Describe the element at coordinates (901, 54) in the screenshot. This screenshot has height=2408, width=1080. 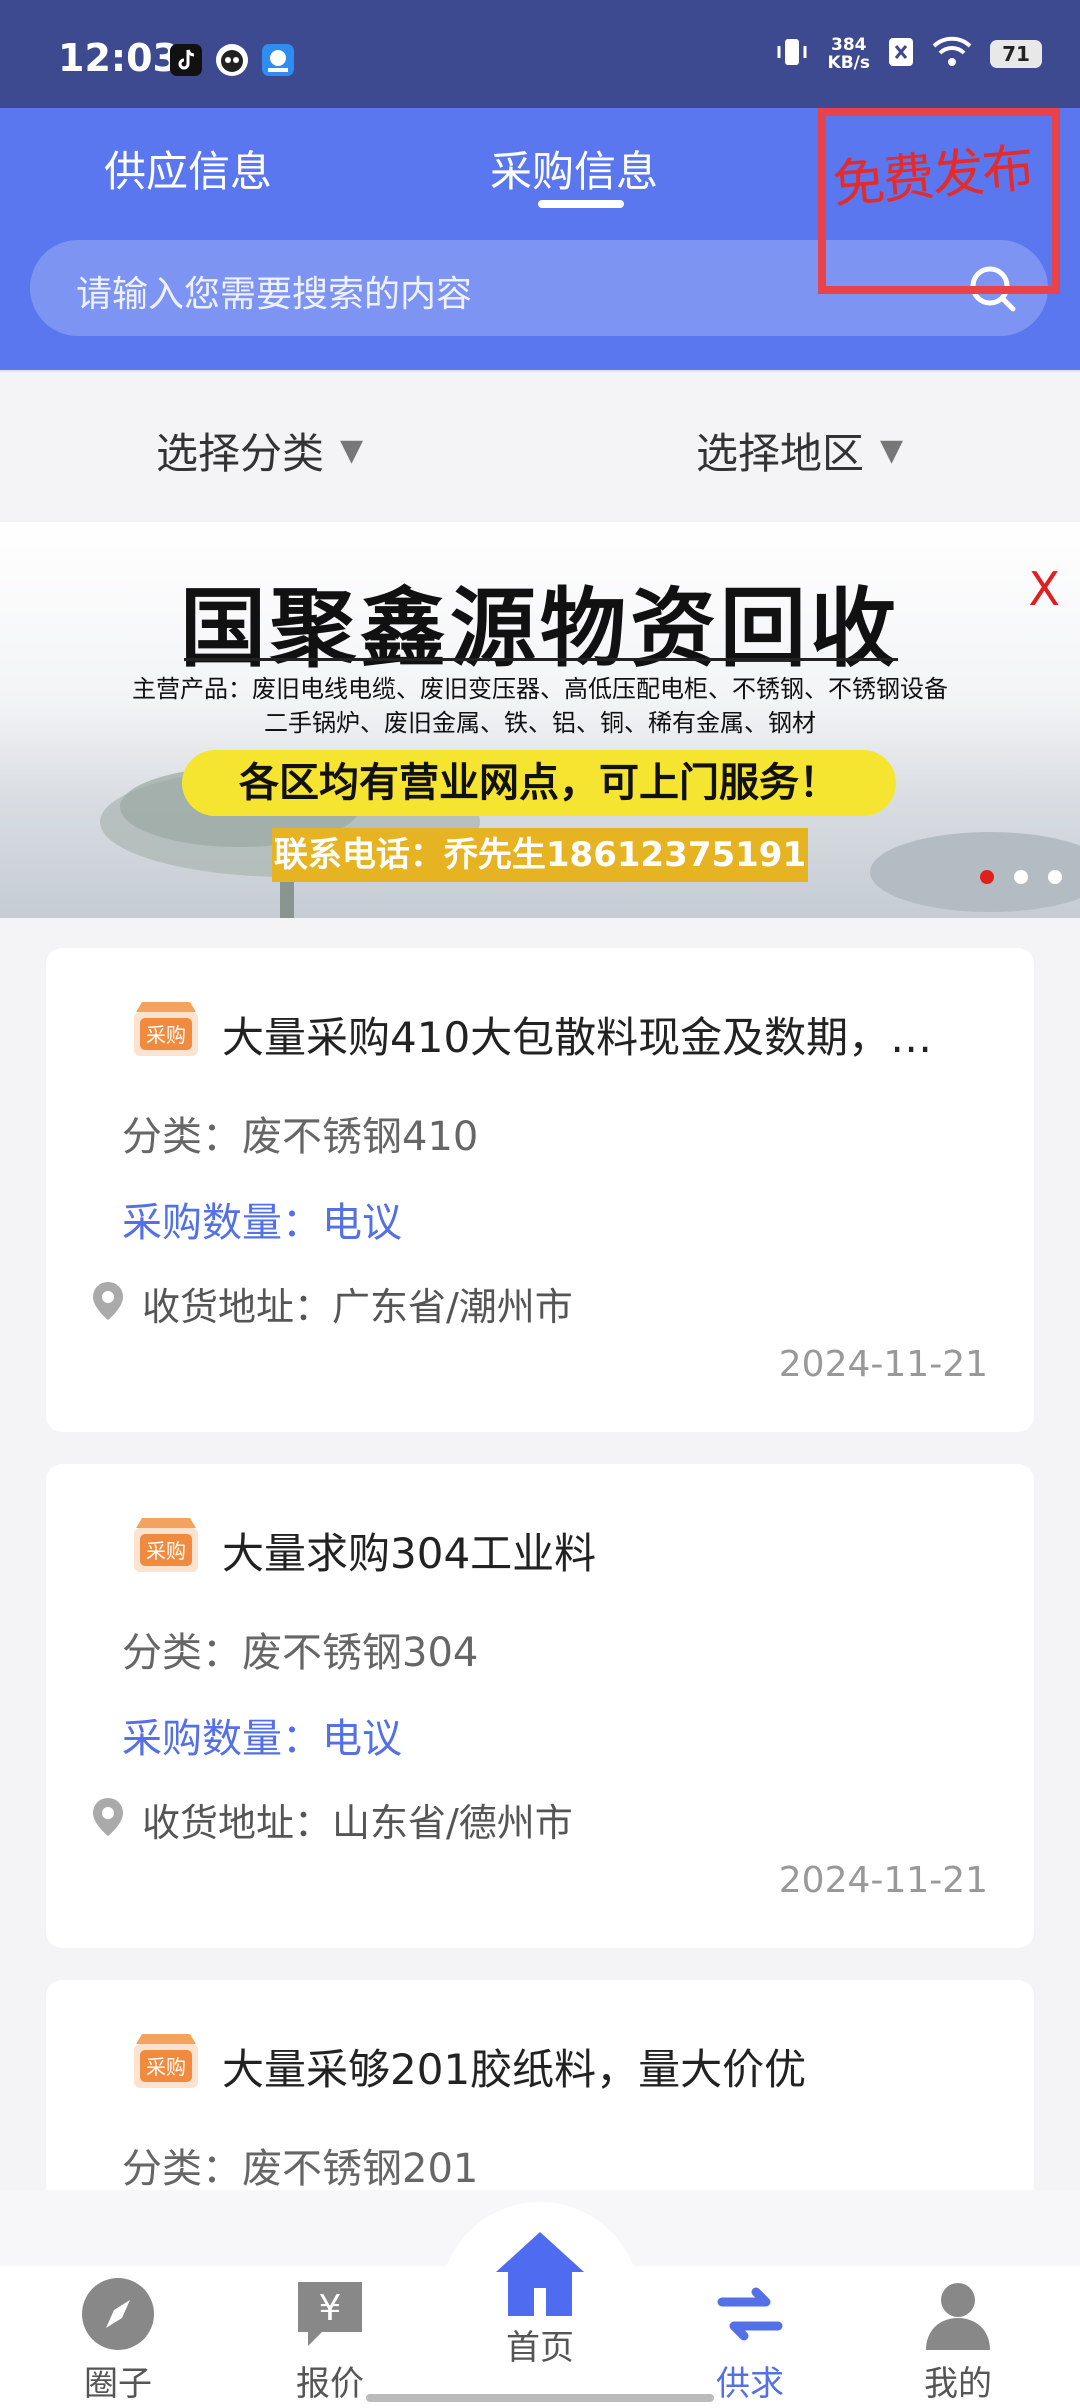
I see `sim-off-icon` at that location.